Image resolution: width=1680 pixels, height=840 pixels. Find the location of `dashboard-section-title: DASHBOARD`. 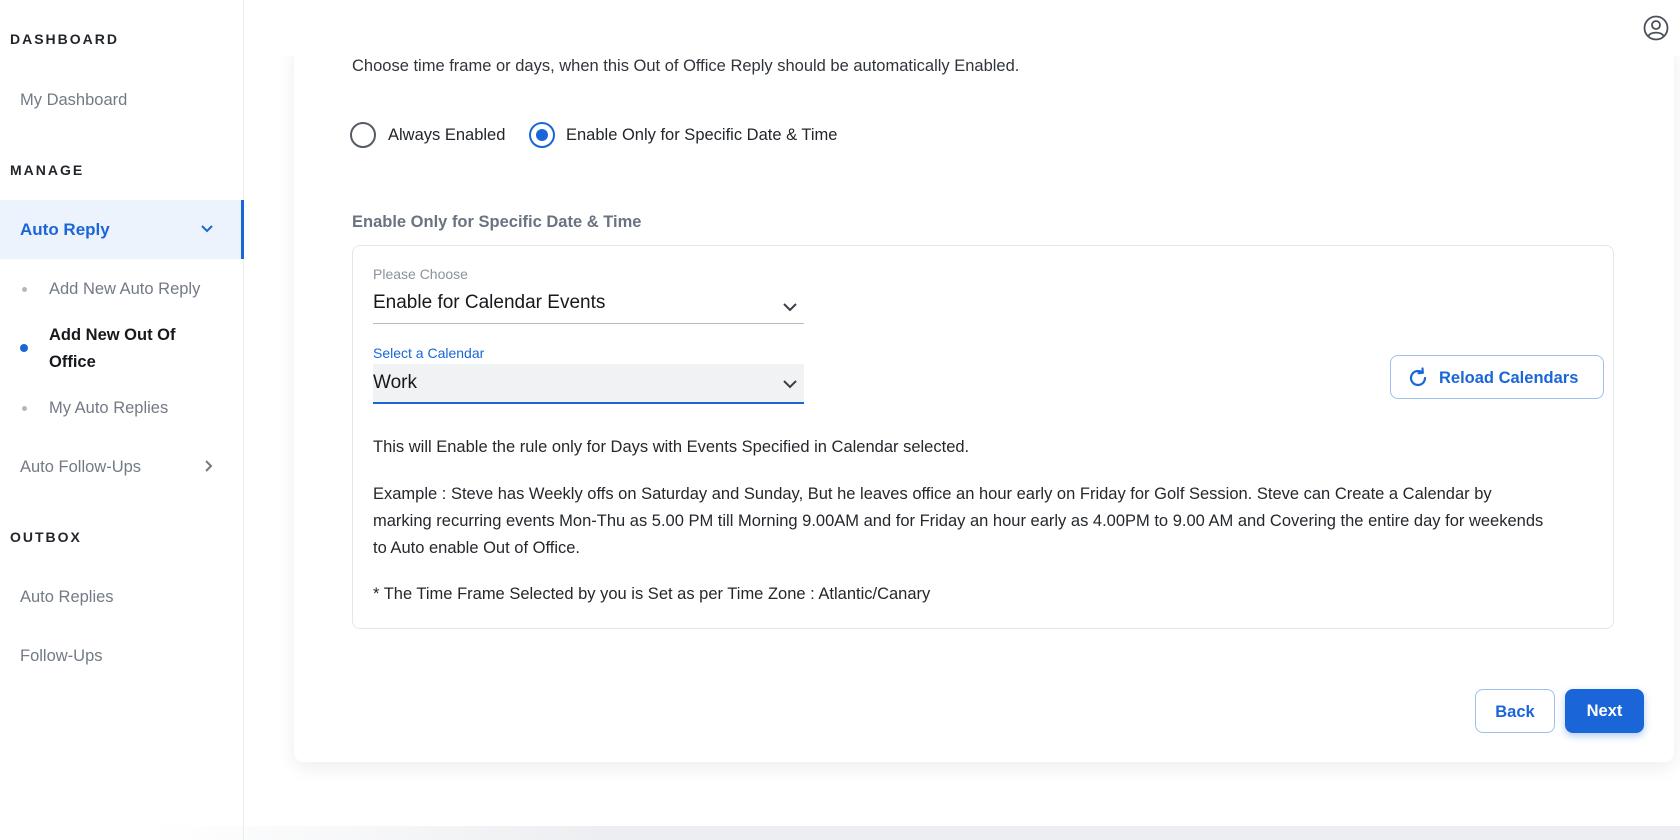

dashboard-section-title: DASHBOARD is located at coordinates (64, 39).